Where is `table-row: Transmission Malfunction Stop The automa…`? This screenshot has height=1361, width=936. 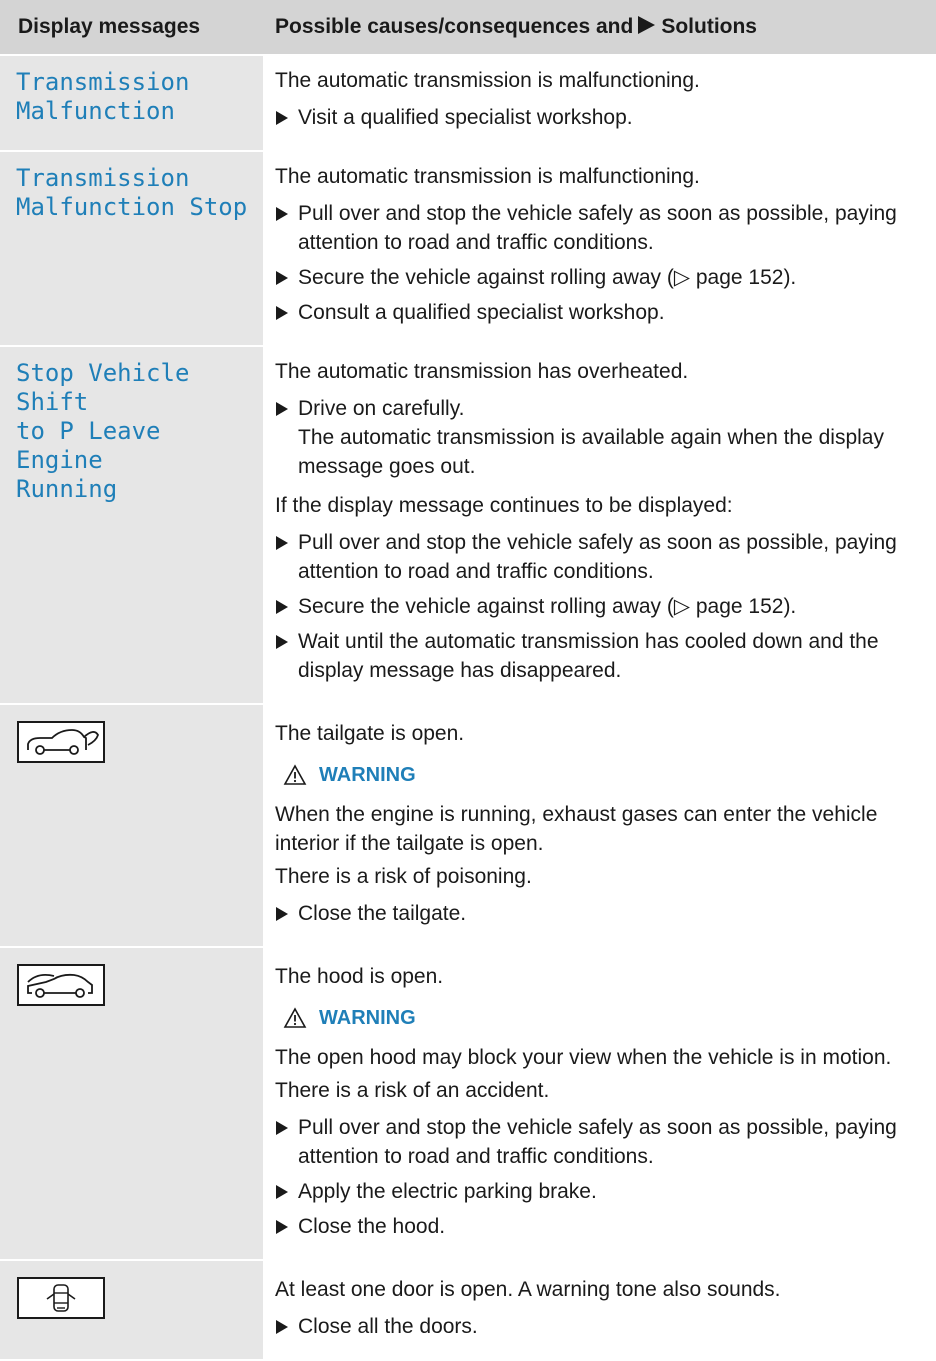
table-row: Transmission Malfunction Stop The automa… is located at coordinates (468, 249).